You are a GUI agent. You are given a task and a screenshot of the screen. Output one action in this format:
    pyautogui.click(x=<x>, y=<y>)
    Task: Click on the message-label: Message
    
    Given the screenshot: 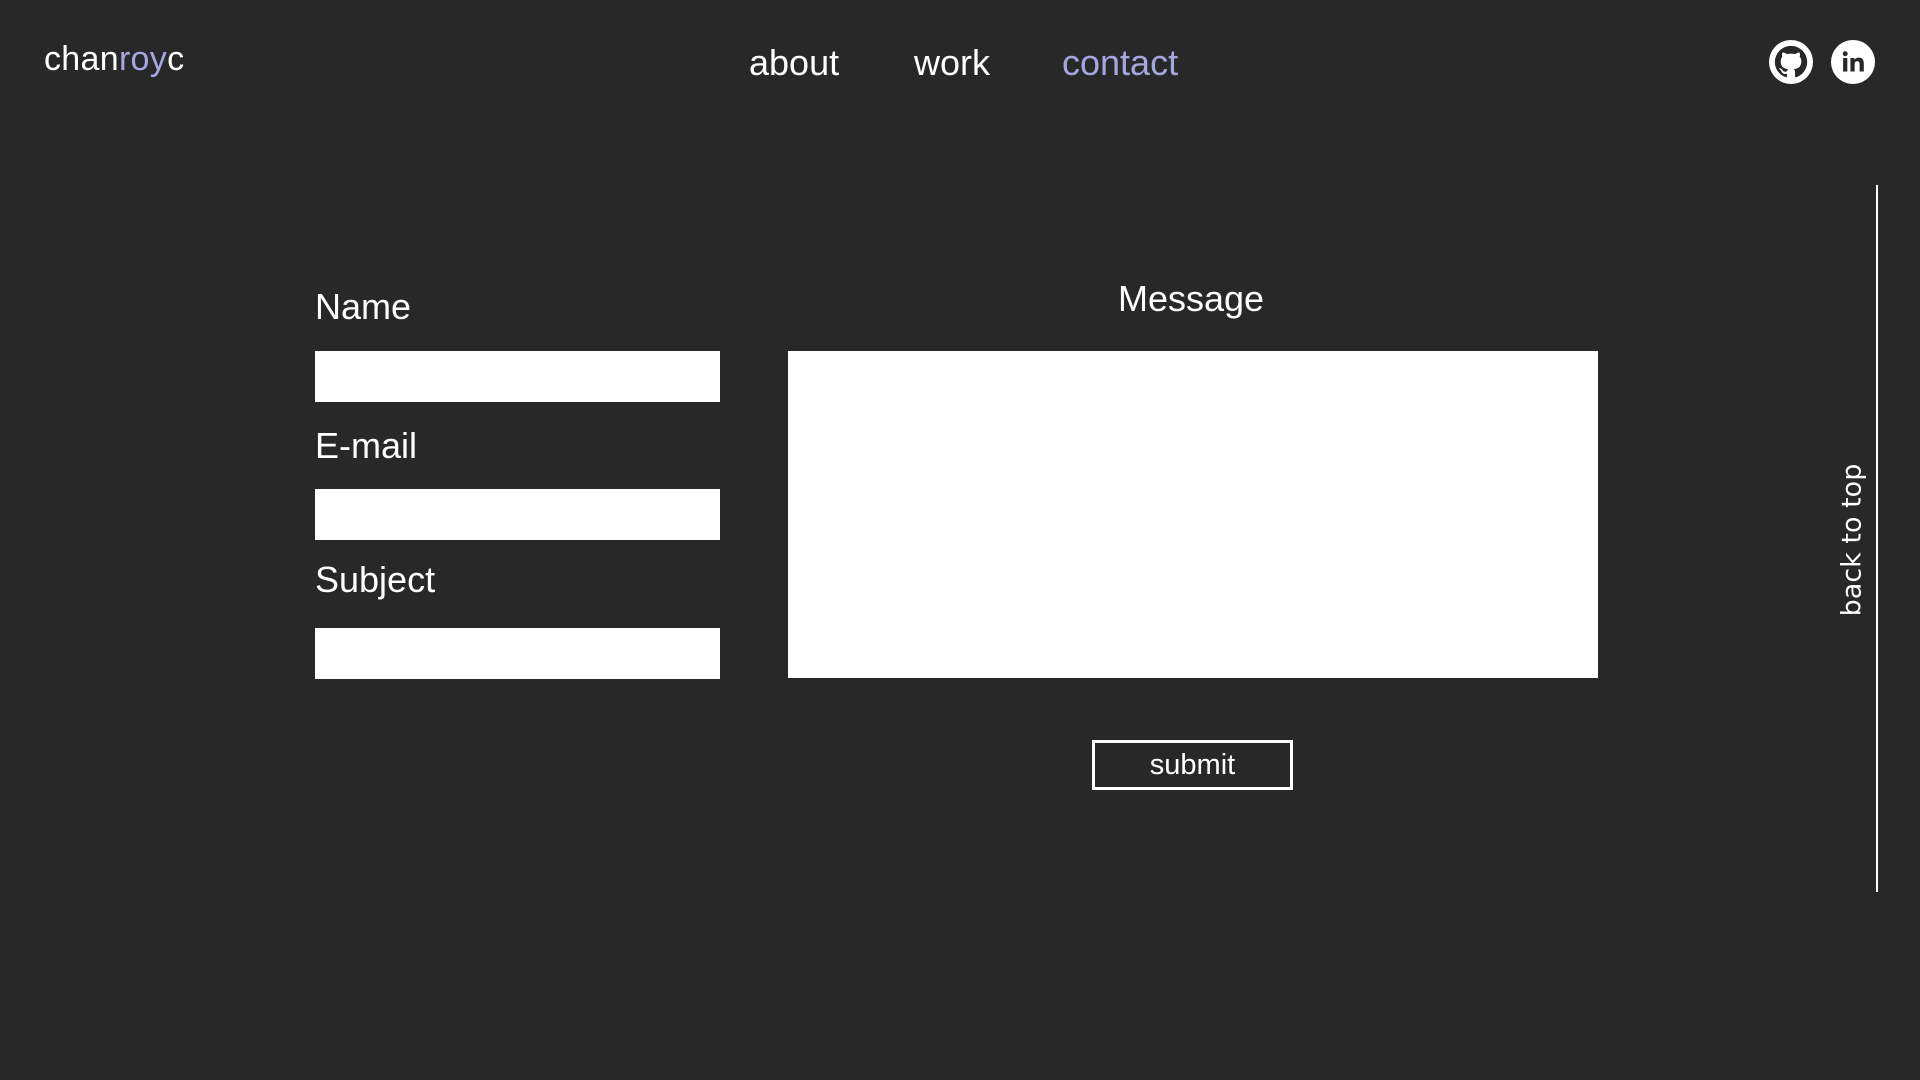 What is the action you would take?
    pyautogui.click(x=1191, y=298)
    